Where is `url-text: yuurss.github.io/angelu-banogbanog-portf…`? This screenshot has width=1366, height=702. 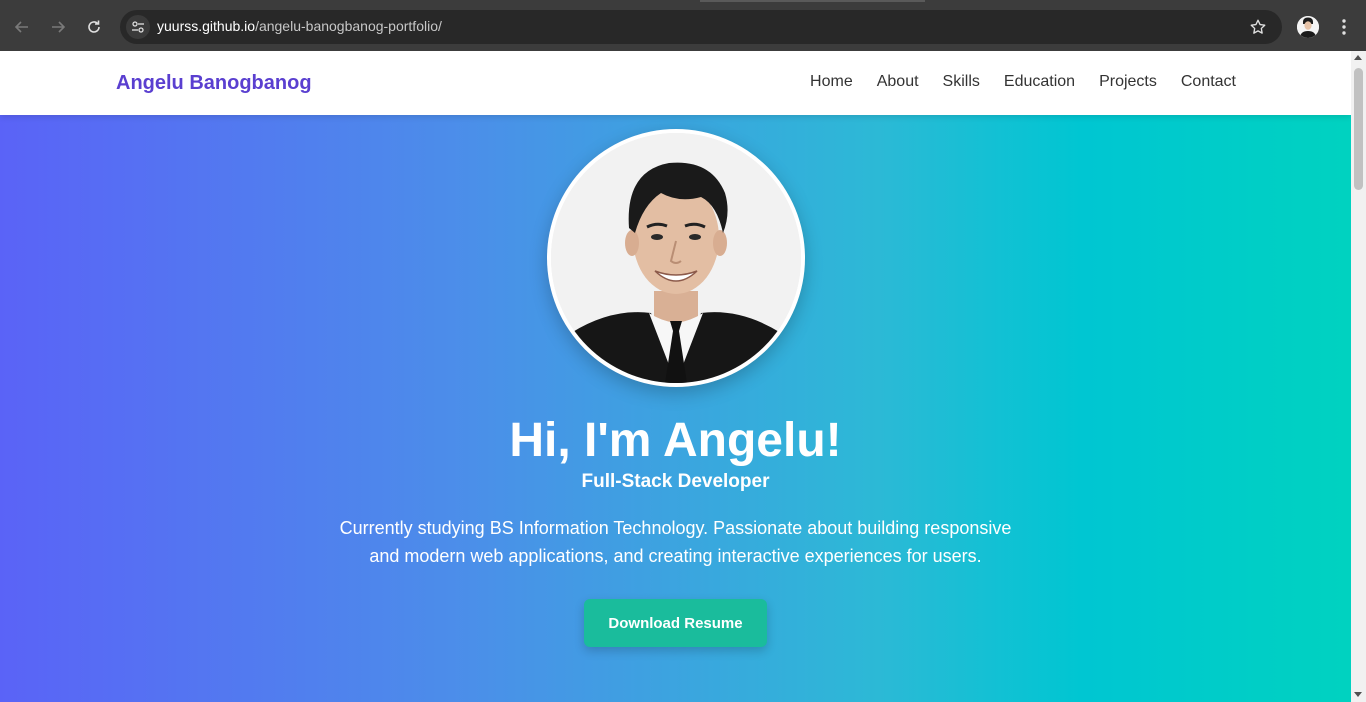 url-text: yuurss.github.io/angelu-banogbanog-portf… is located at coordinates (299, 26).